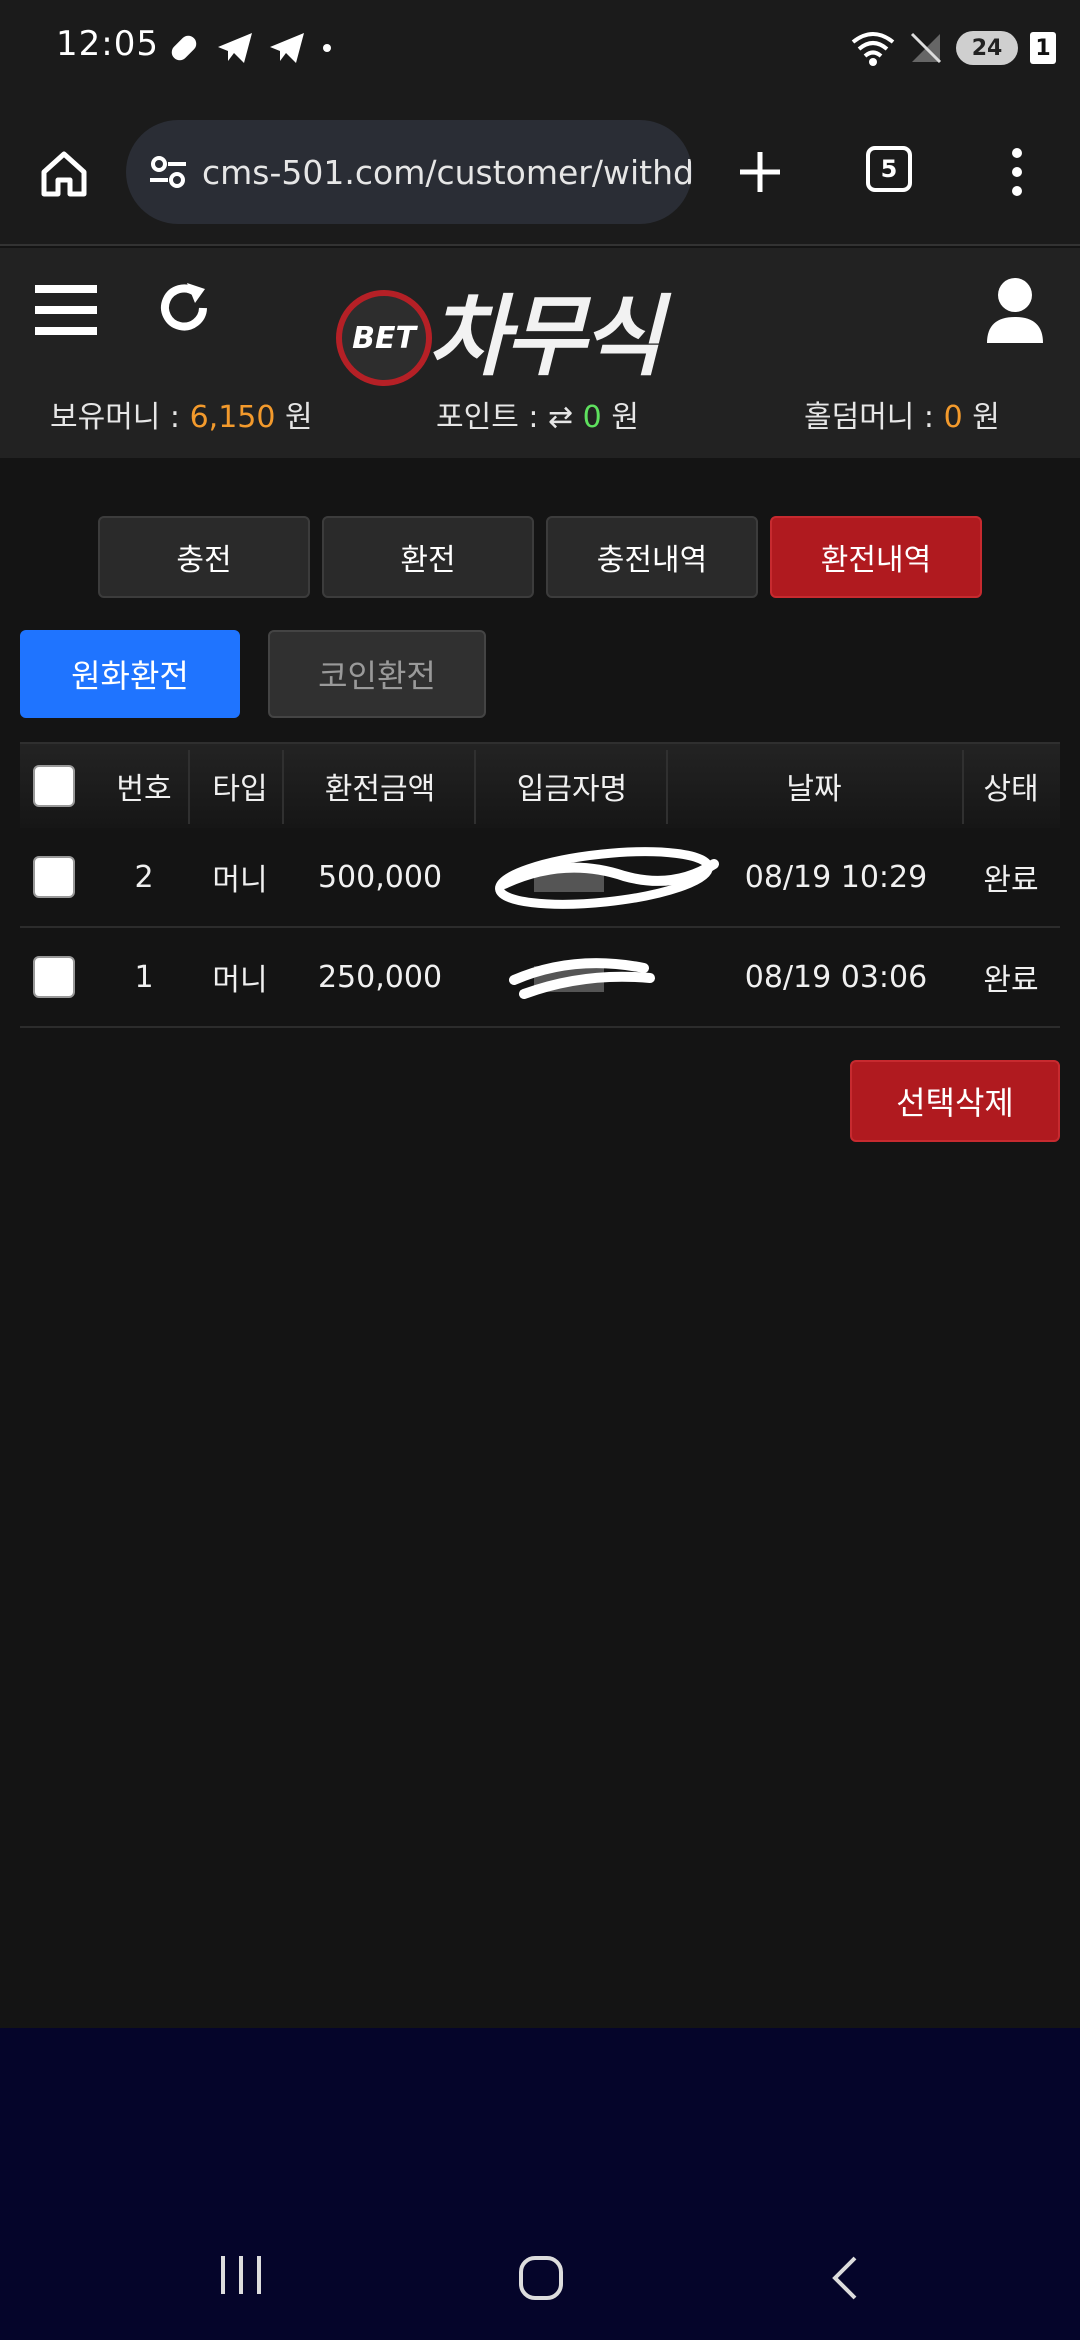 The width and height of the screenshot is (1080, 2340). I want to click on no-signal-icon, so click(926, 48).